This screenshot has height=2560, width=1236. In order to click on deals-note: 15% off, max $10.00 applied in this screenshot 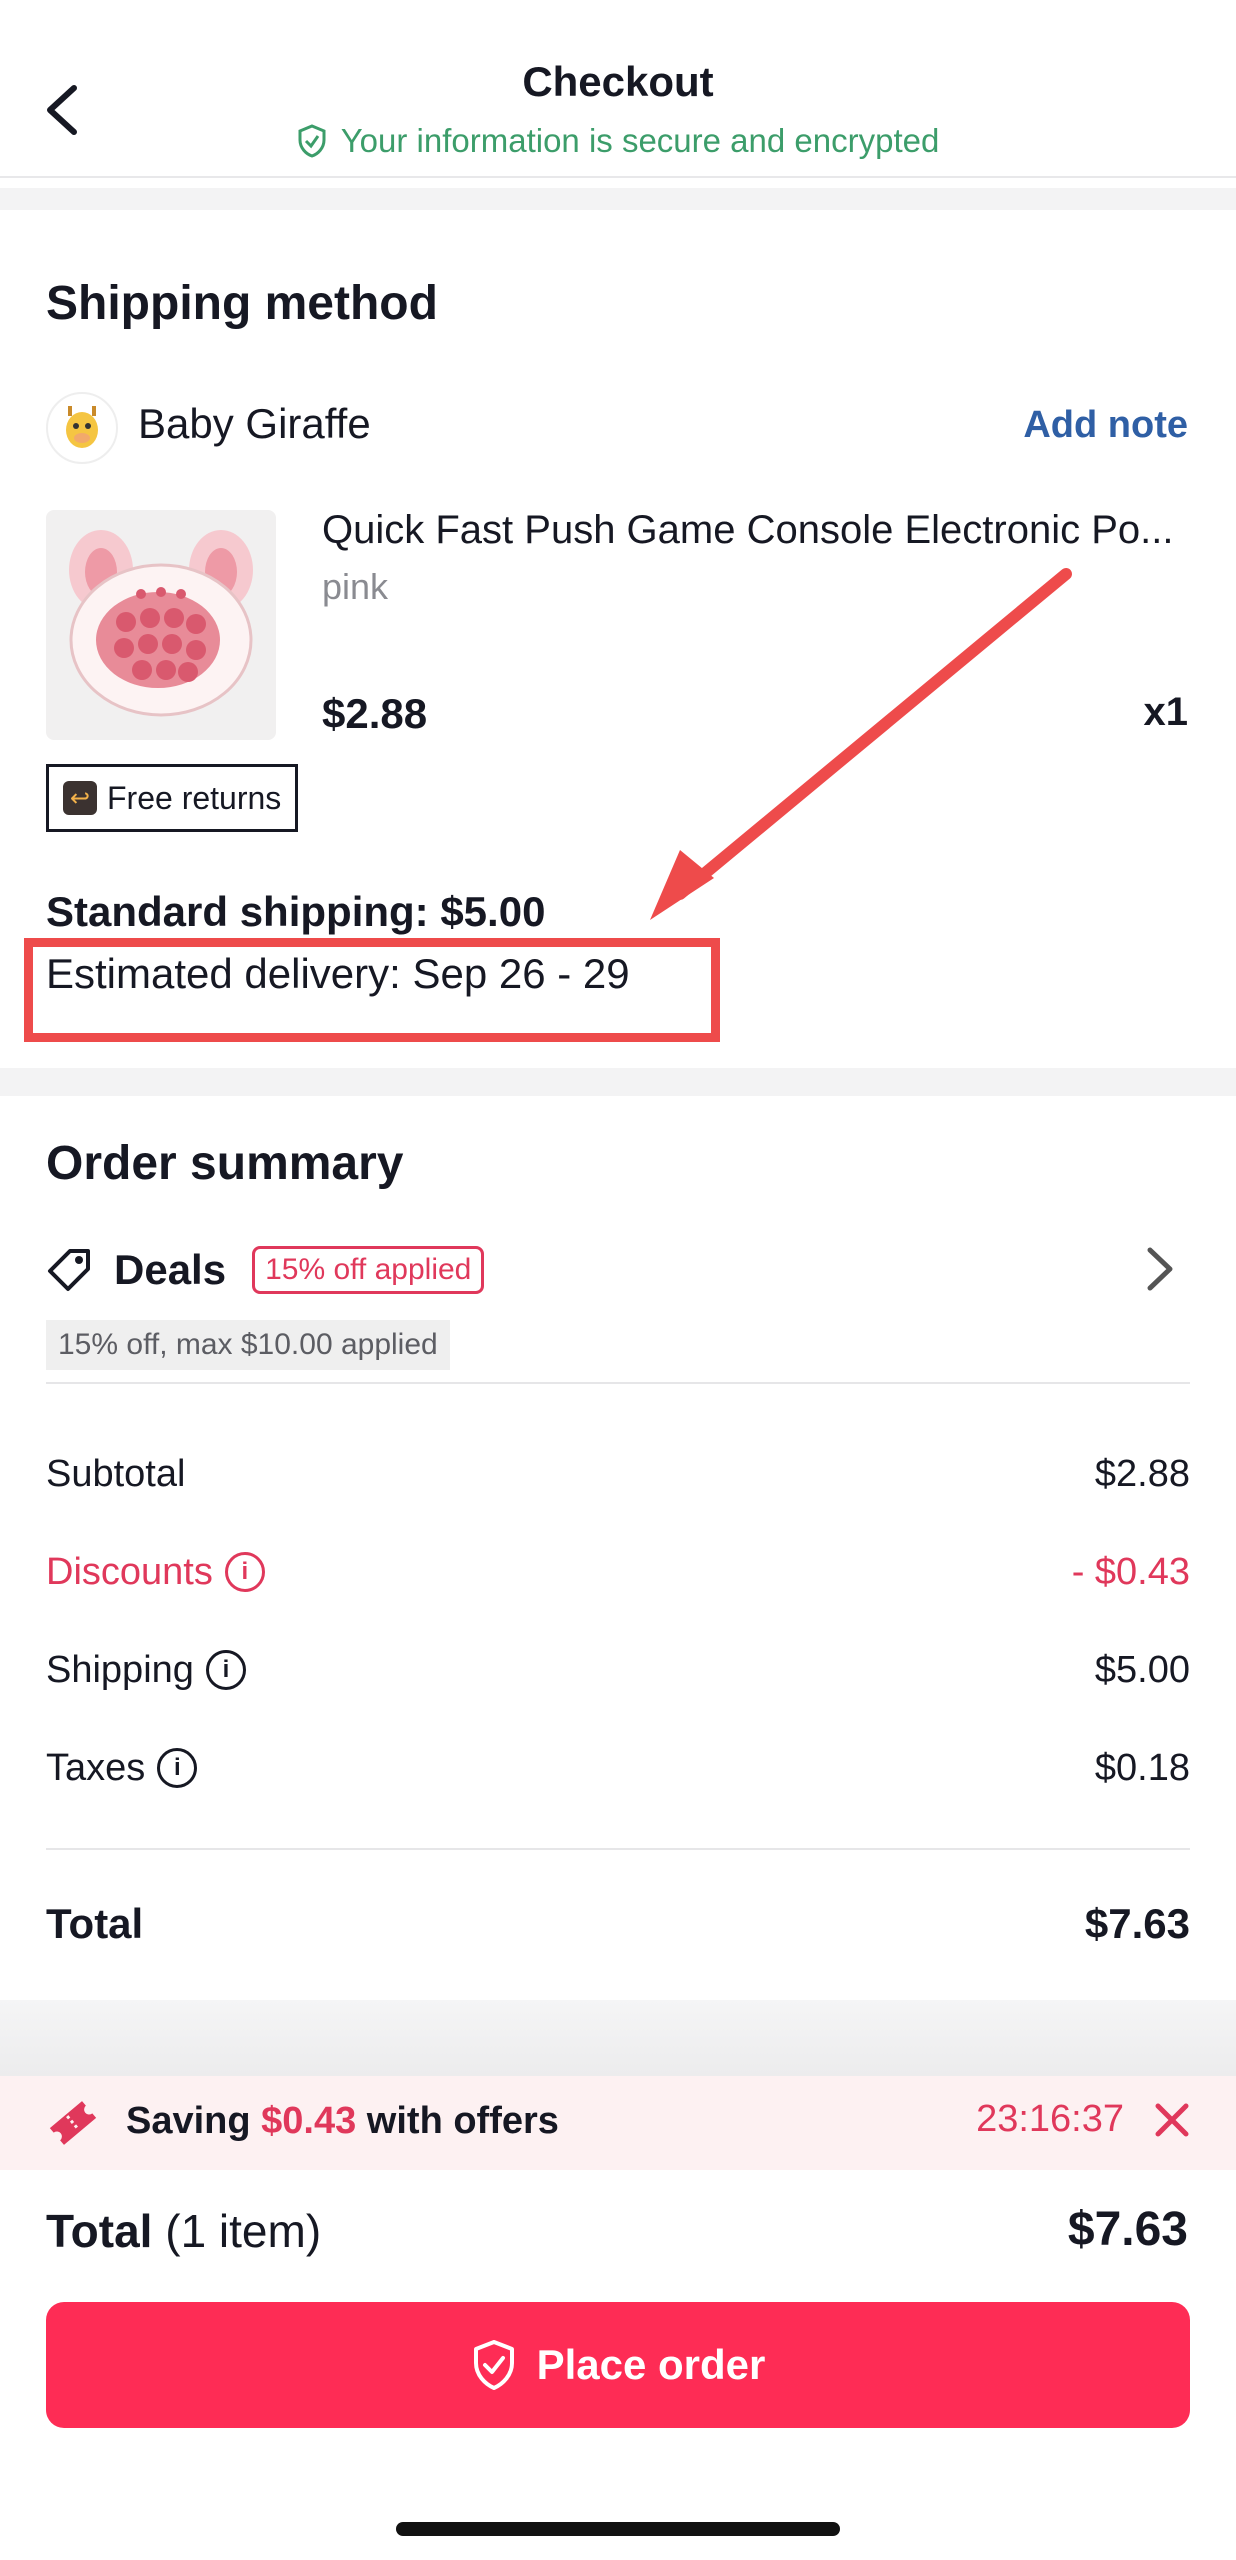, I will do `click(248, 1345)`.